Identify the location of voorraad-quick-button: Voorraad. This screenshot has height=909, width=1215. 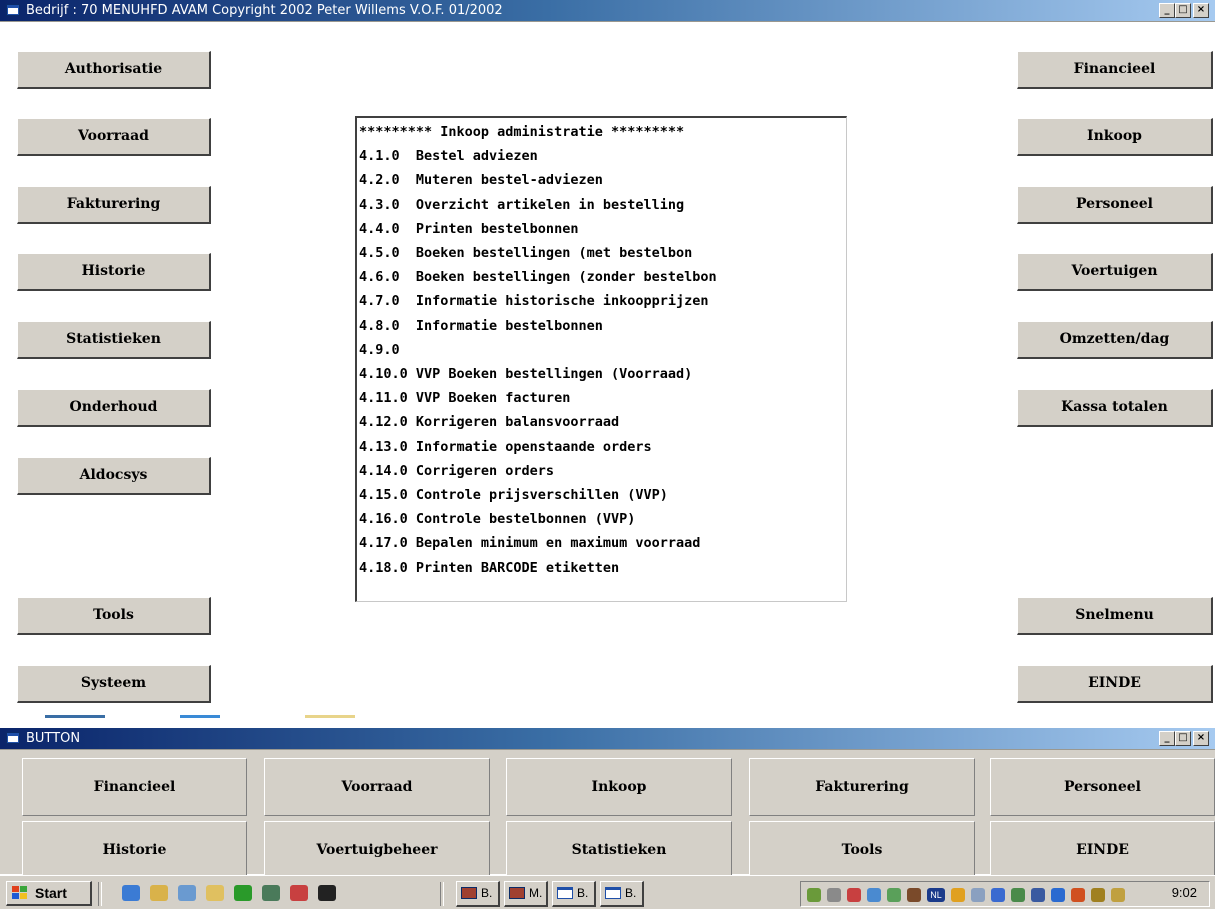
(377, 787).